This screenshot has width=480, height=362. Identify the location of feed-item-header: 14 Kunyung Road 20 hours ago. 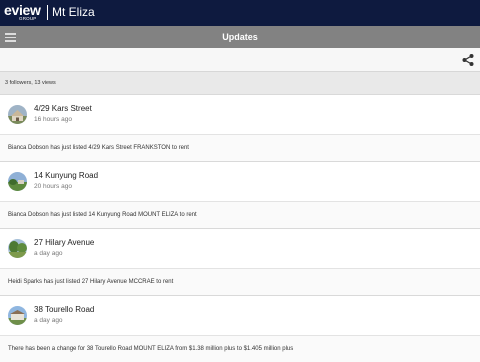
(240, 182).